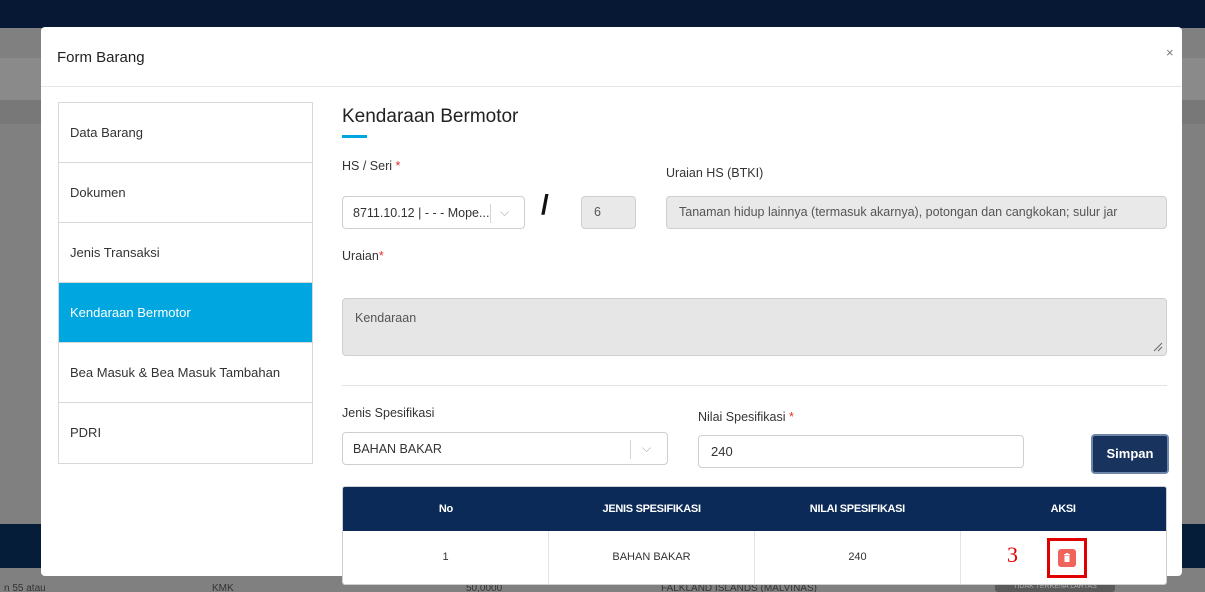  Describe the element at coordinates (652, 509) in the screenshot. I see `column-header-jenis: JENIS SPESIFIKASI` at that location.